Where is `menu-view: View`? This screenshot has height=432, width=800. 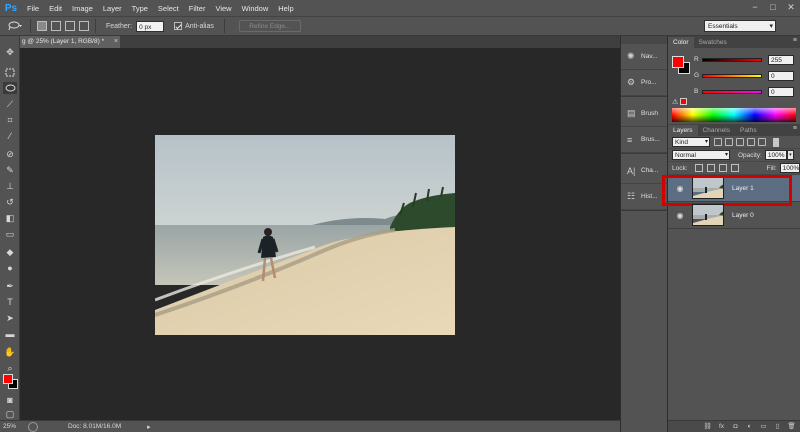 menu-view: View is located at coordinates (223, 8).